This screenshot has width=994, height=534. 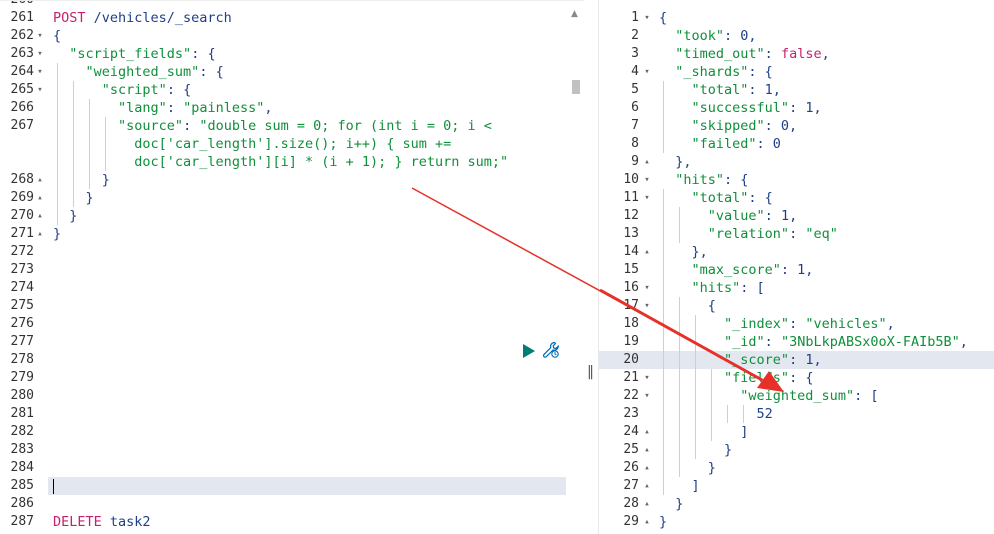 I want to click on pane-resizer, so click(x=591, y=267).